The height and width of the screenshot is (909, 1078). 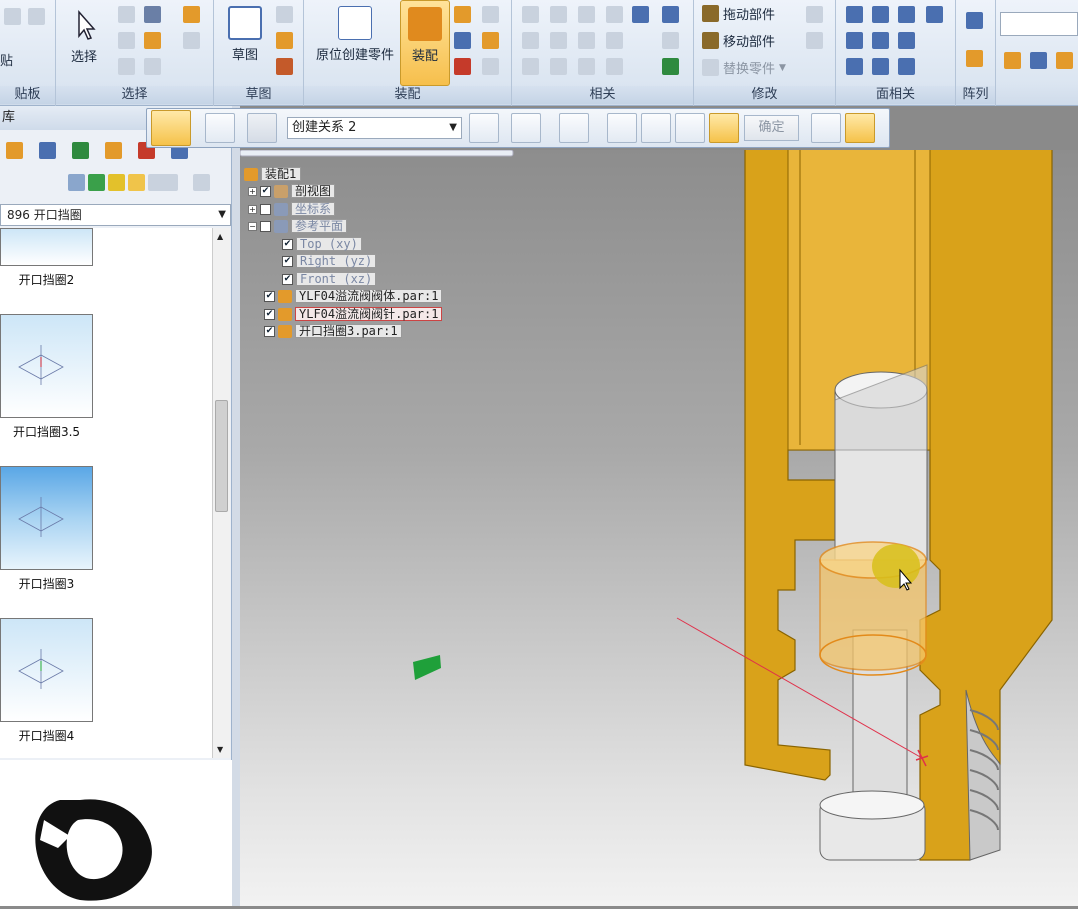 What do you see at coordinates (236, 506) in the screenshot?
I see `pane-splitter` at bounding box center [236, 506].